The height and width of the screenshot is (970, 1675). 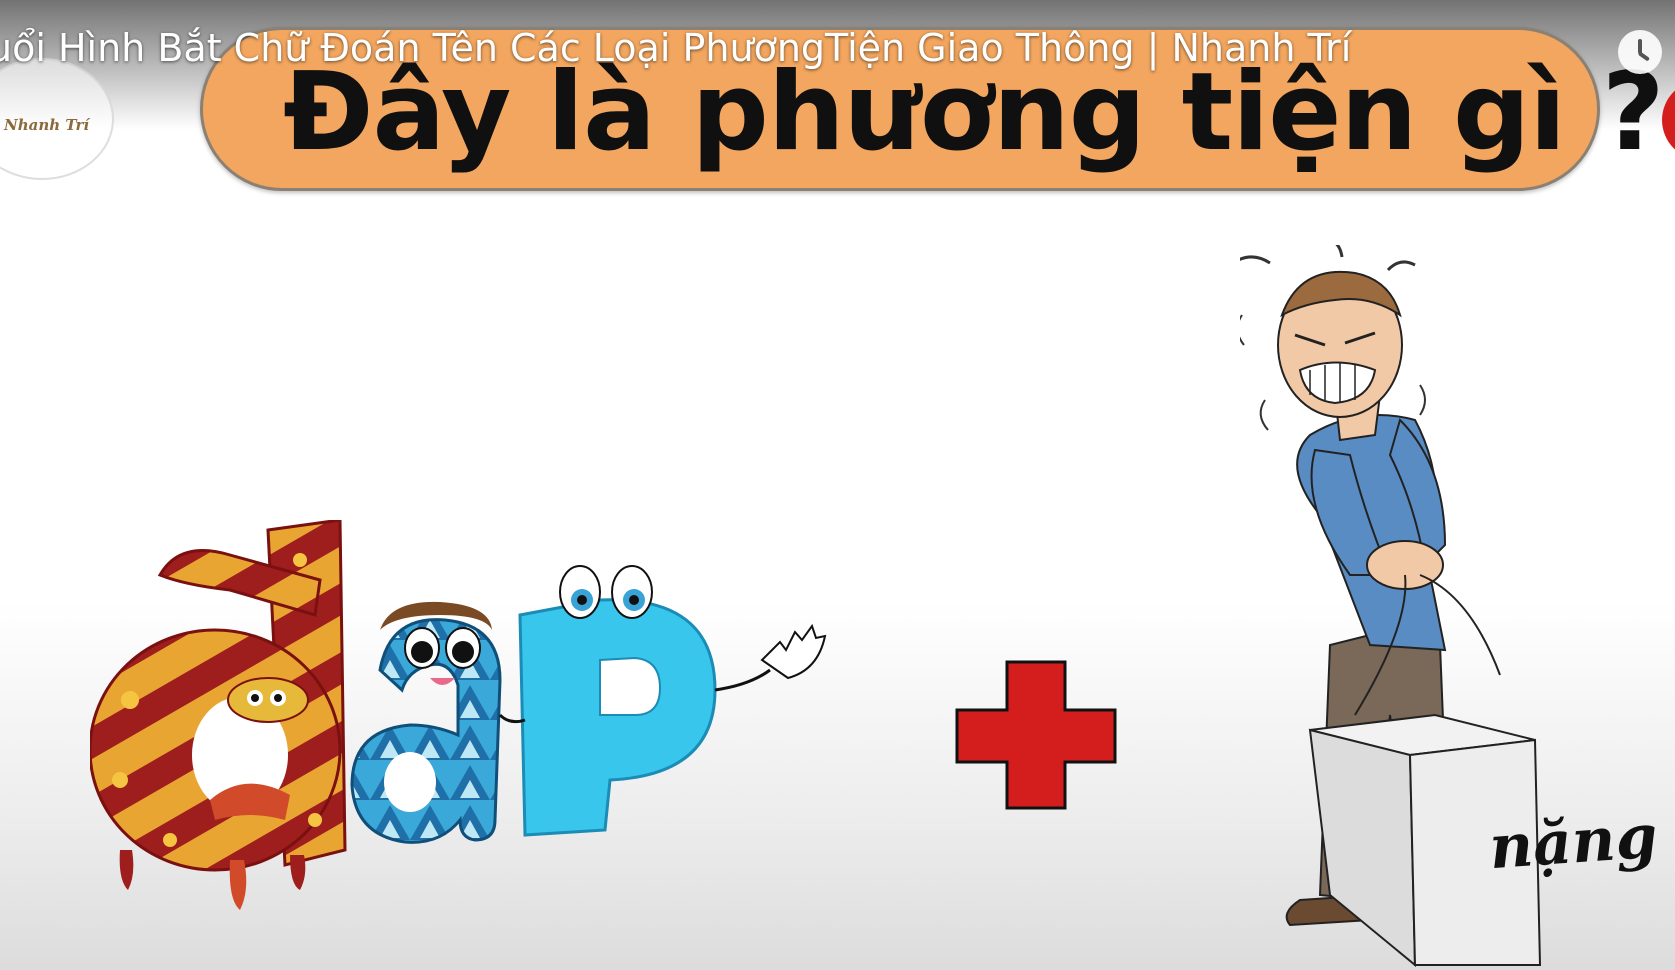 What do you see at coordinates (1640, 52) in the screenshot?
I see `clock-icon` at bounding box center [1640, 52].